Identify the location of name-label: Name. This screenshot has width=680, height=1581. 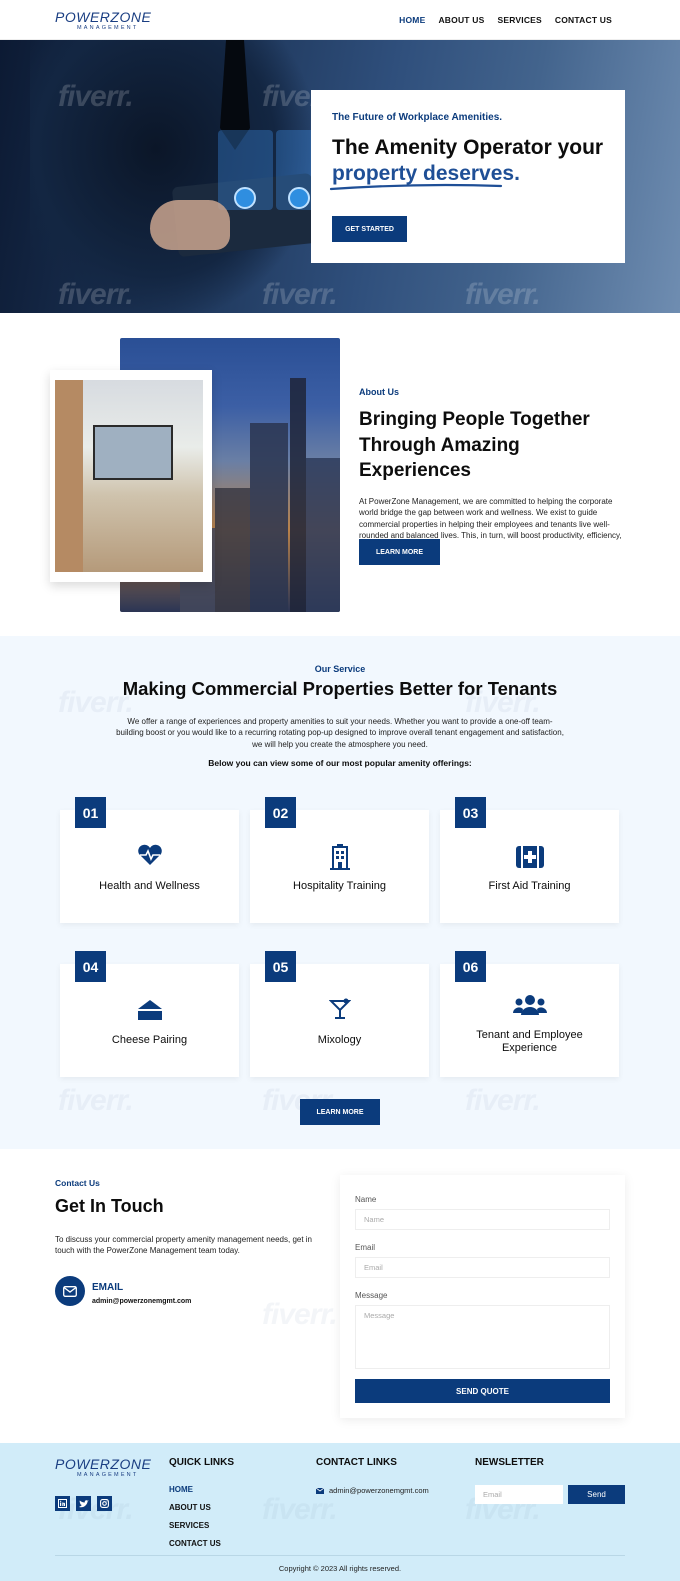
(366, 1199).